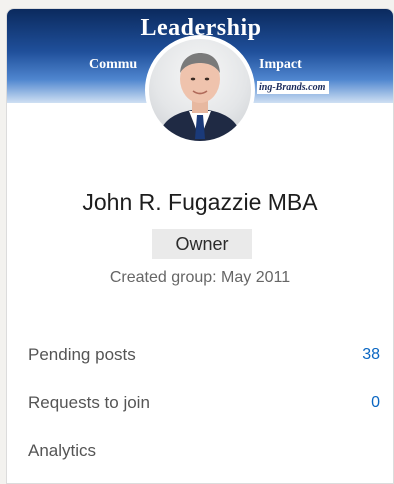  I want to click on avatar, so click(200, 90).